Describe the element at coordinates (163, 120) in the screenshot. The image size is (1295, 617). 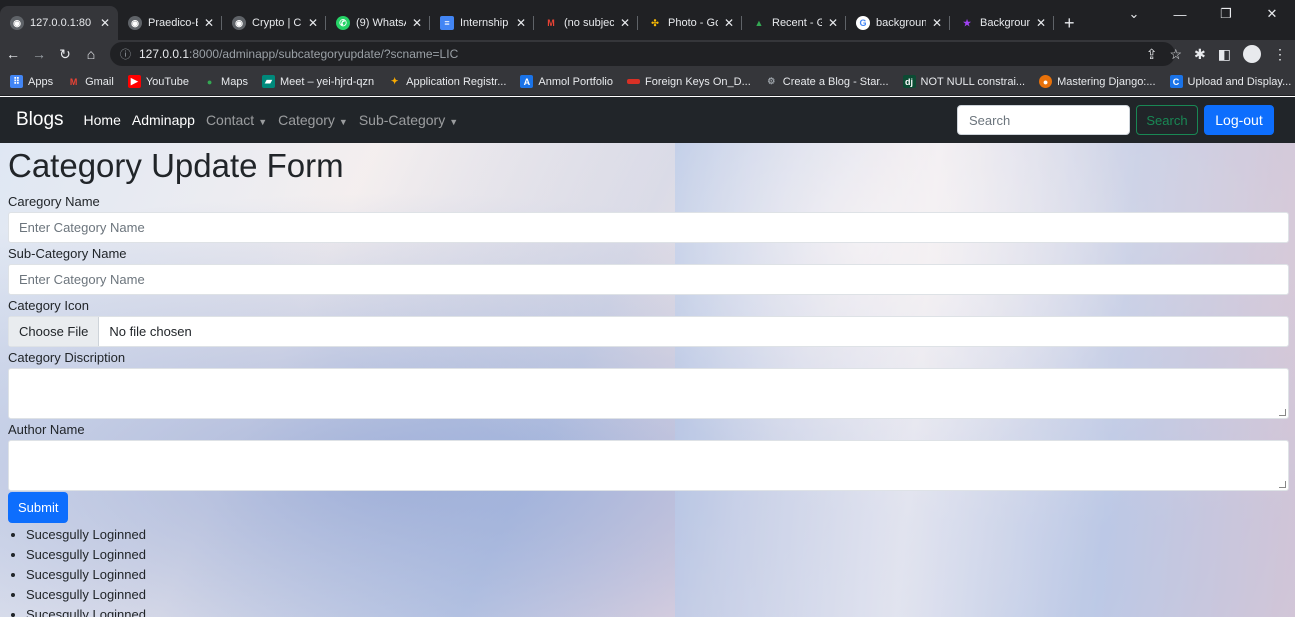
I see `nav-link-adminapp: Adminapp` at that location.